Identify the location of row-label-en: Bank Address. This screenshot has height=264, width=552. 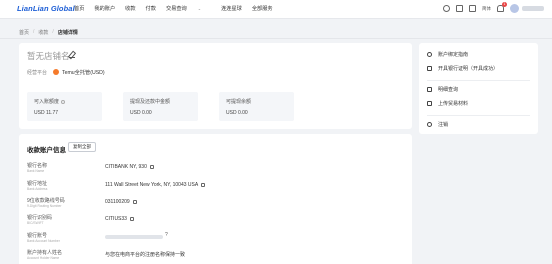
(37, 189).